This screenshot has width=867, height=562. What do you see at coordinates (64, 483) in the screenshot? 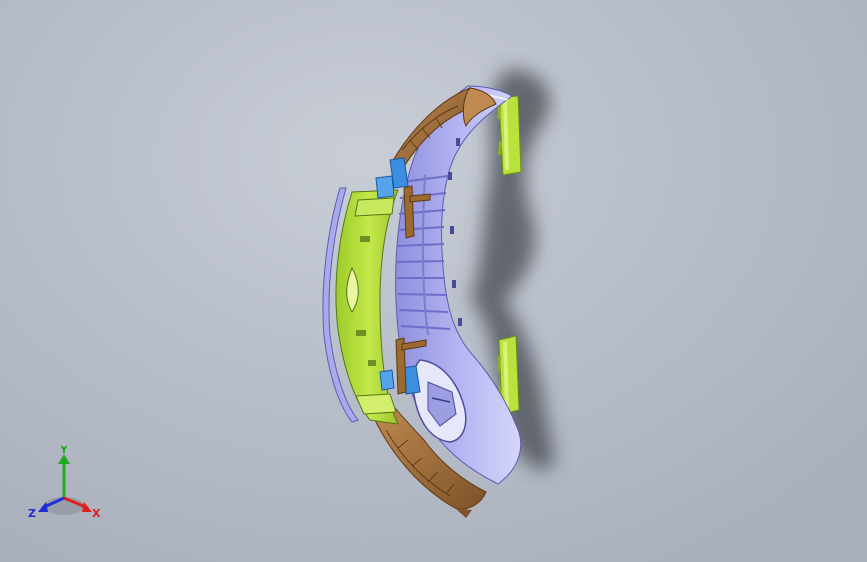
I see `axis-triad: Y X Z` at bounding box center [64, 483].